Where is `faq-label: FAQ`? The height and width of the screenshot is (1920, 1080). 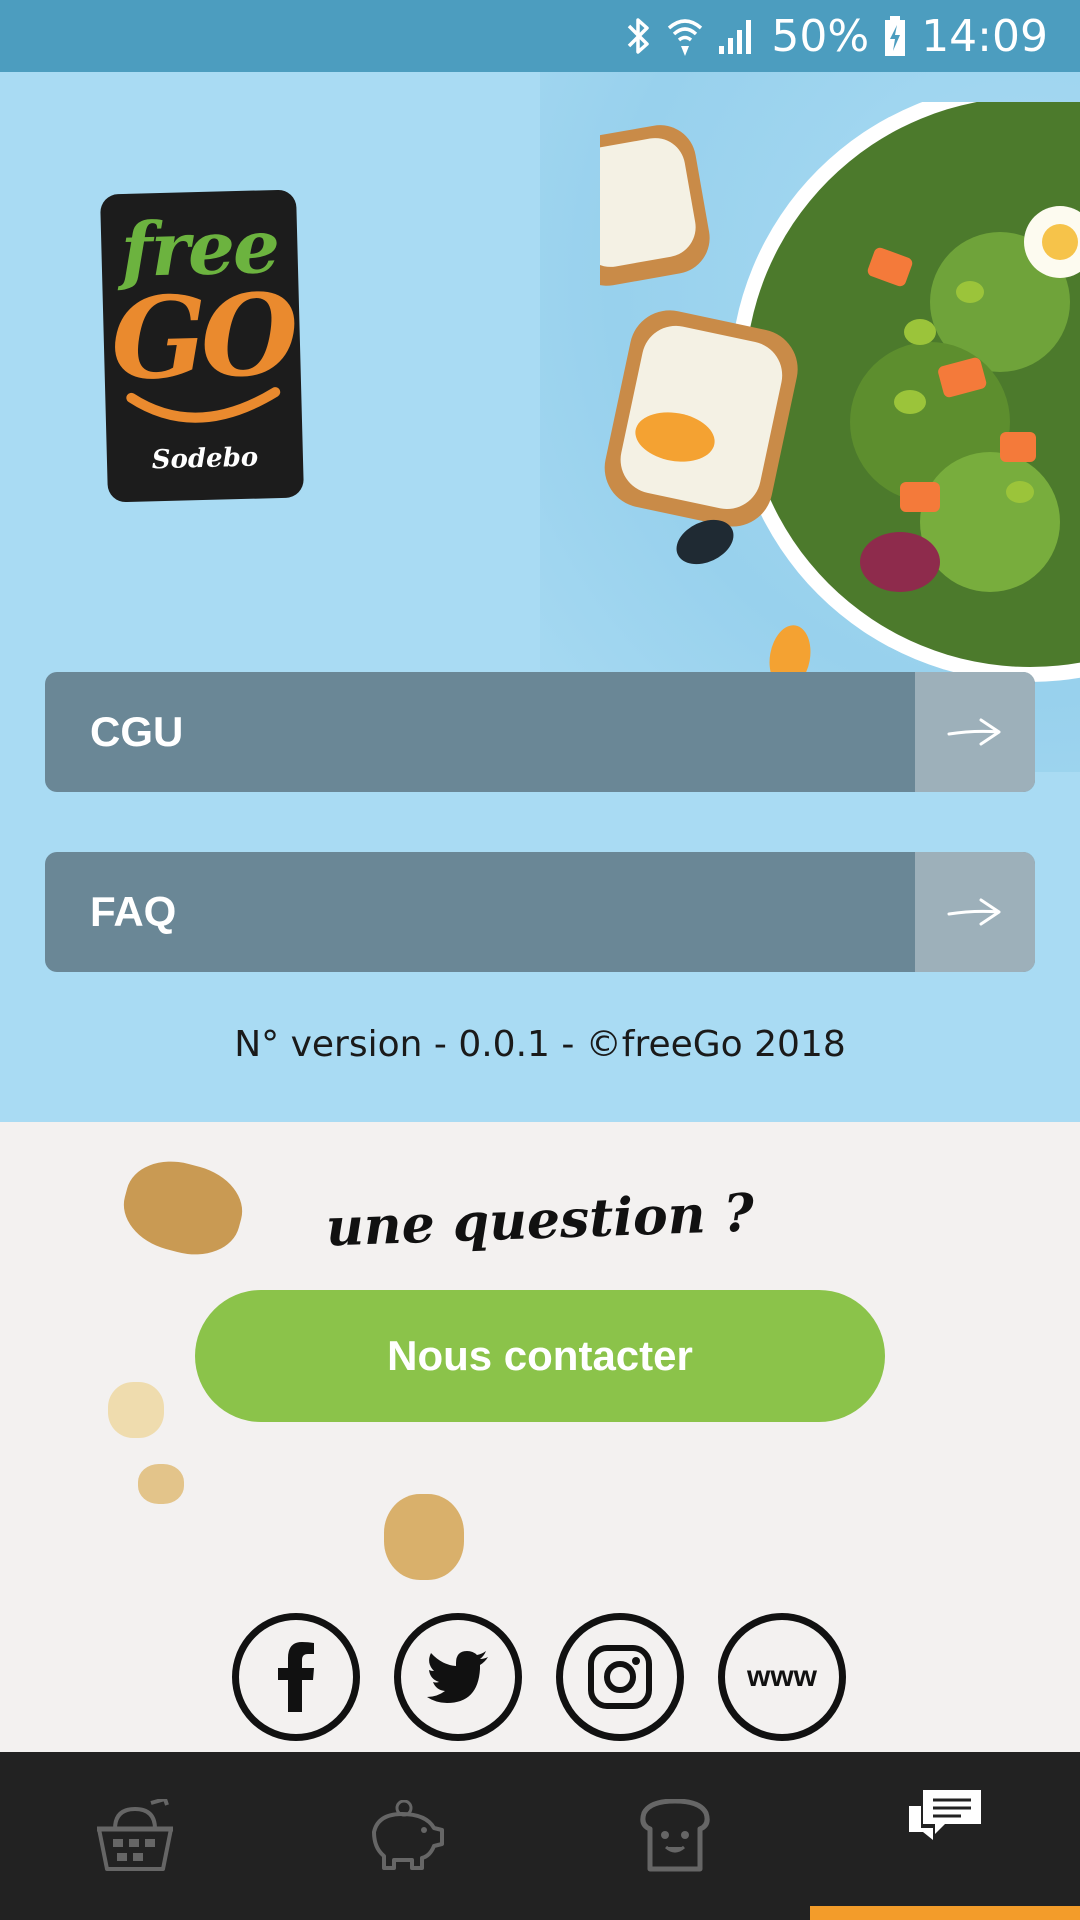 faq-label: FAQ is located at coordinates (133, 911).